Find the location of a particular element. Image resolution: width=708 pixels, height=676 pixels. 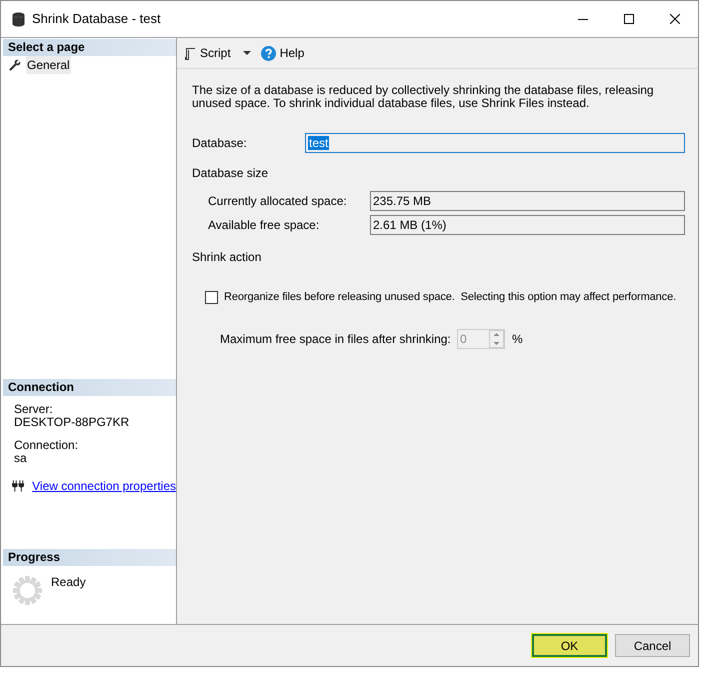

field-label: Connection: is located at coordinates (47, 445).